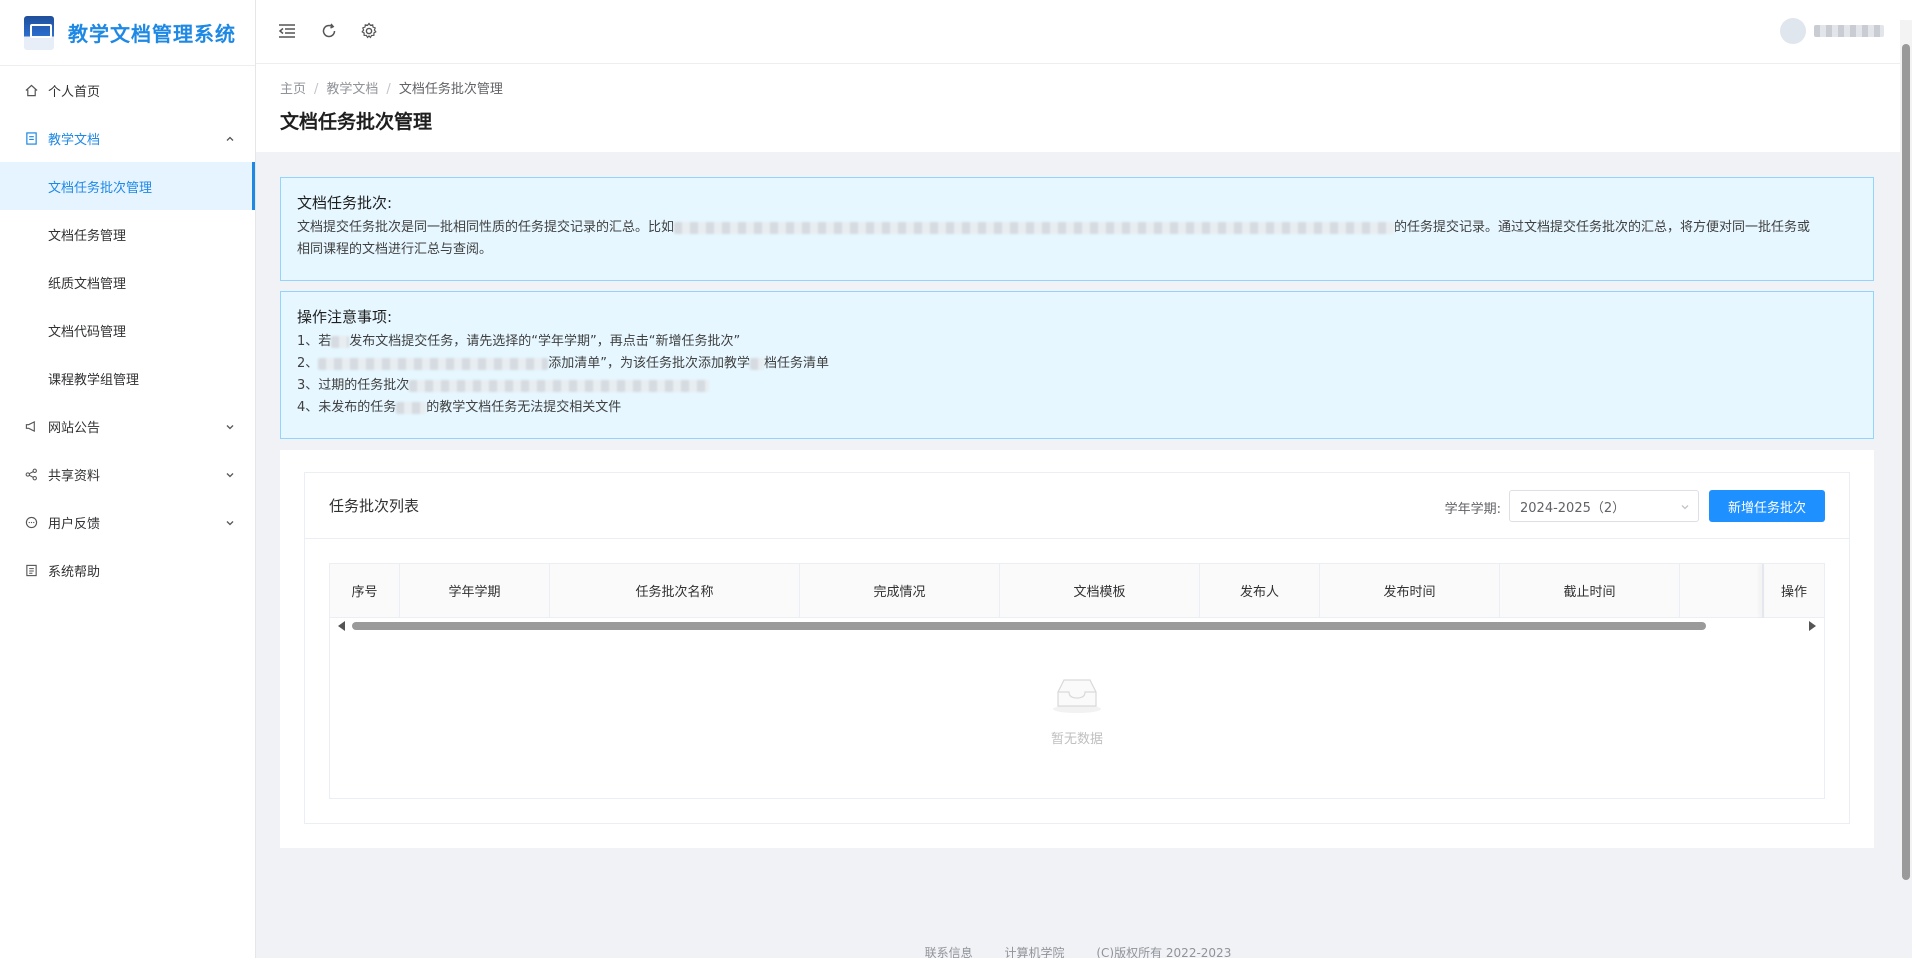 The width and height of the screenshot is (1912, 958). I want to click on sidebar-item-shared-resources: 共享资料, so click(127, 474).